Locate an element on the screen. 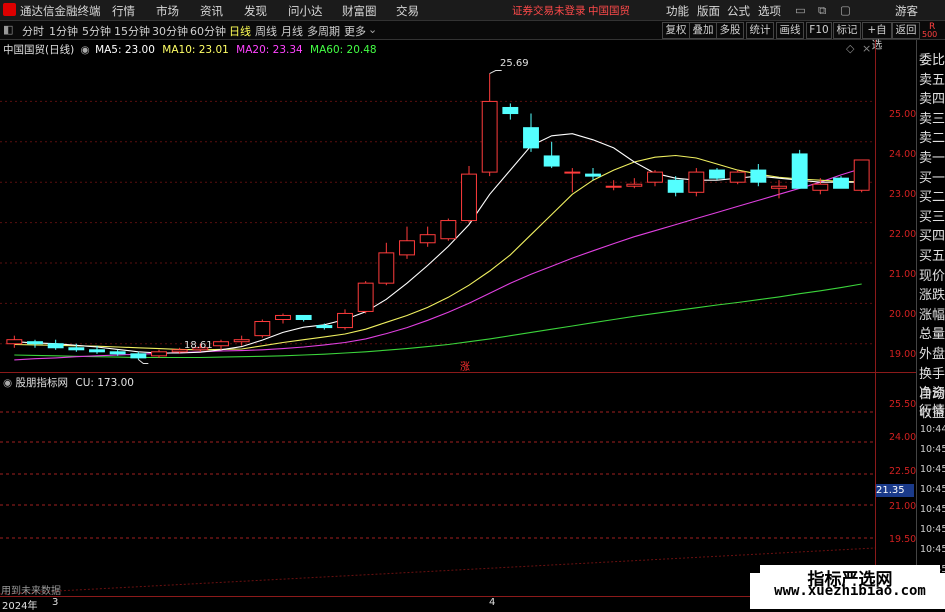  high-arrow is located at coordinates (495, 72).